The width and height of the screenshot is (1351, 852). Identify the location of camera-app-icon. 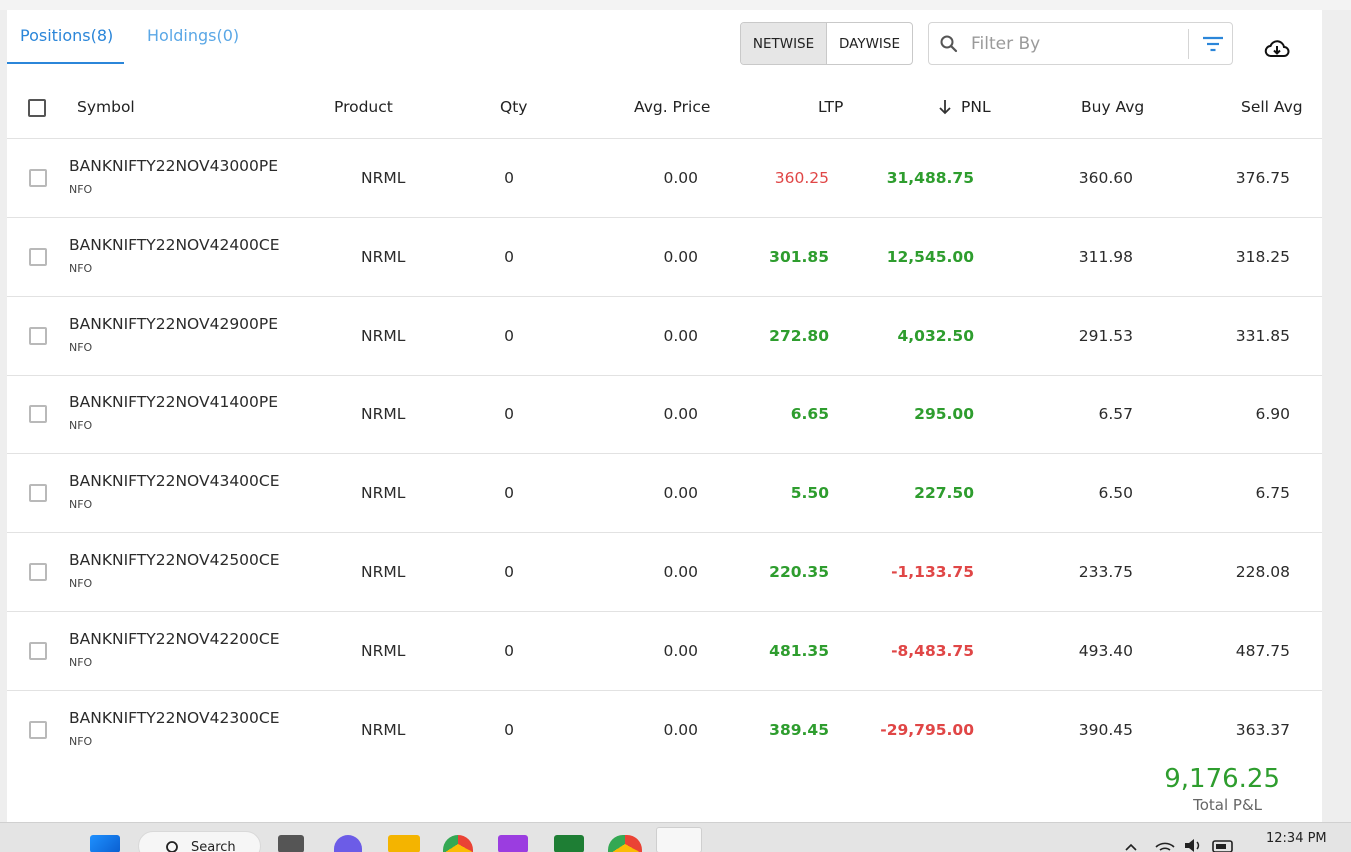
(513, 843).